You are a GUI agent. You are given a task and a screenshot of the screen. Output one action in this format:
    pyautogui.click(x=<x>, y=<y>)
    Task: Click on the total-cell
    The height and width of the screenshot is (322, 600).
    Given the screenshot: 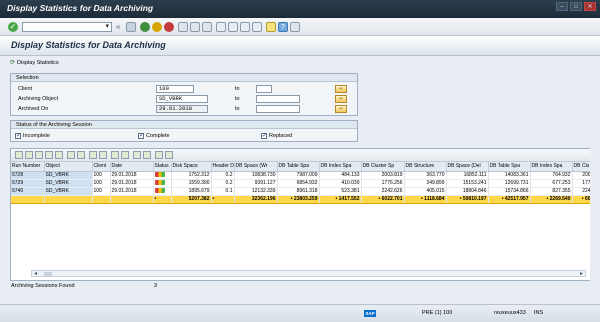 What is the action you would take?
    pyautogui.click(x=132, y=199)
    